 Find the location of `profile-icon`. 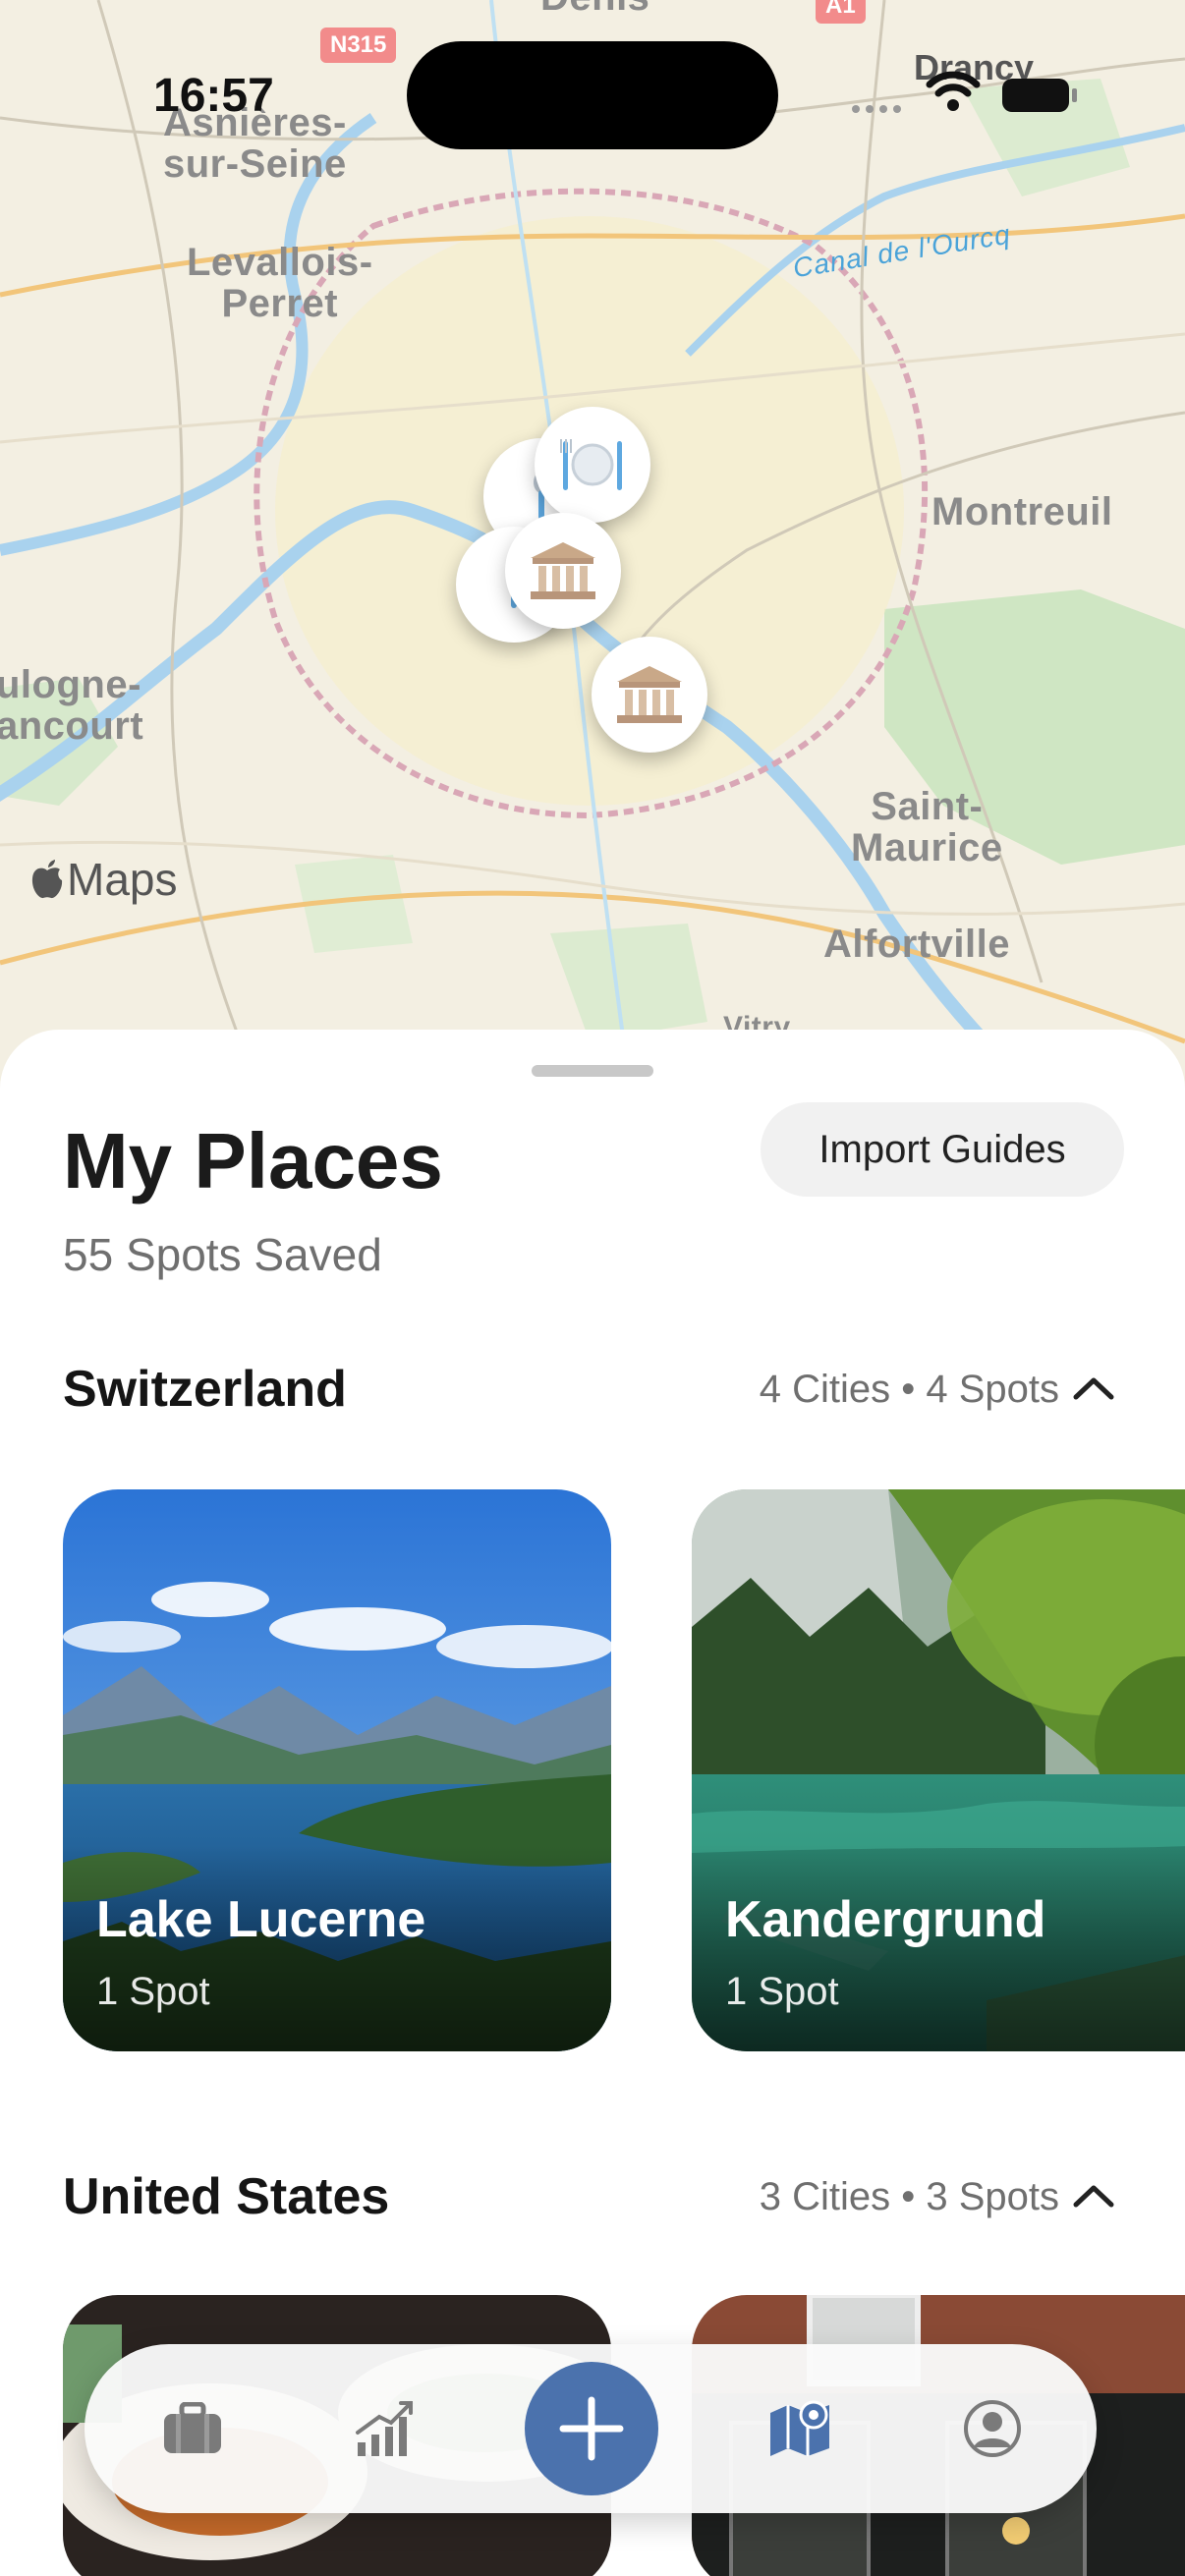

profile-icon is located at coordinates (993, 2428).